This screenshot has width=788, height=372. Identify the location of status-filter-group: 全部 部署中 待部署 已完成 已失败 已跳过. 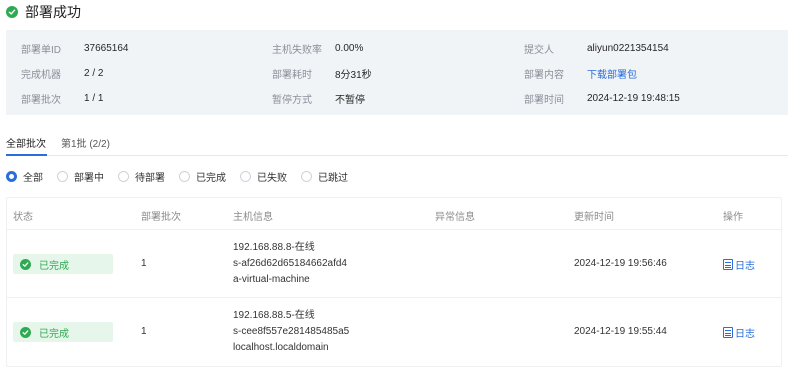
(184, 176).